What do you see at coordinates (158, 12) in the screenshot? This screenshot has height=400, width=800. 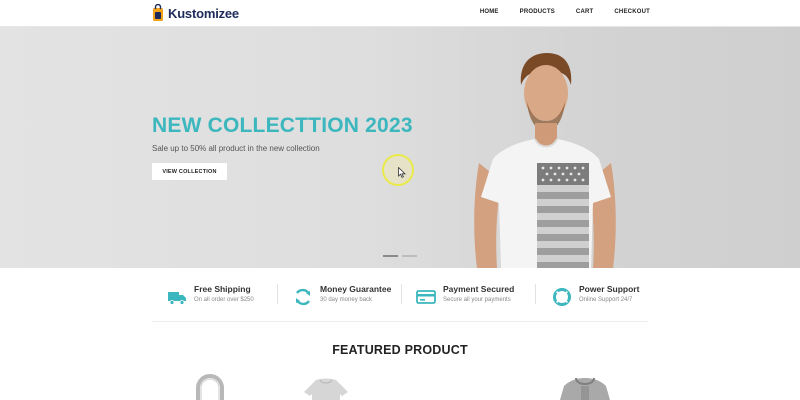 I see `shopping-bag-logo-icon` at bounding box center [158, 12].